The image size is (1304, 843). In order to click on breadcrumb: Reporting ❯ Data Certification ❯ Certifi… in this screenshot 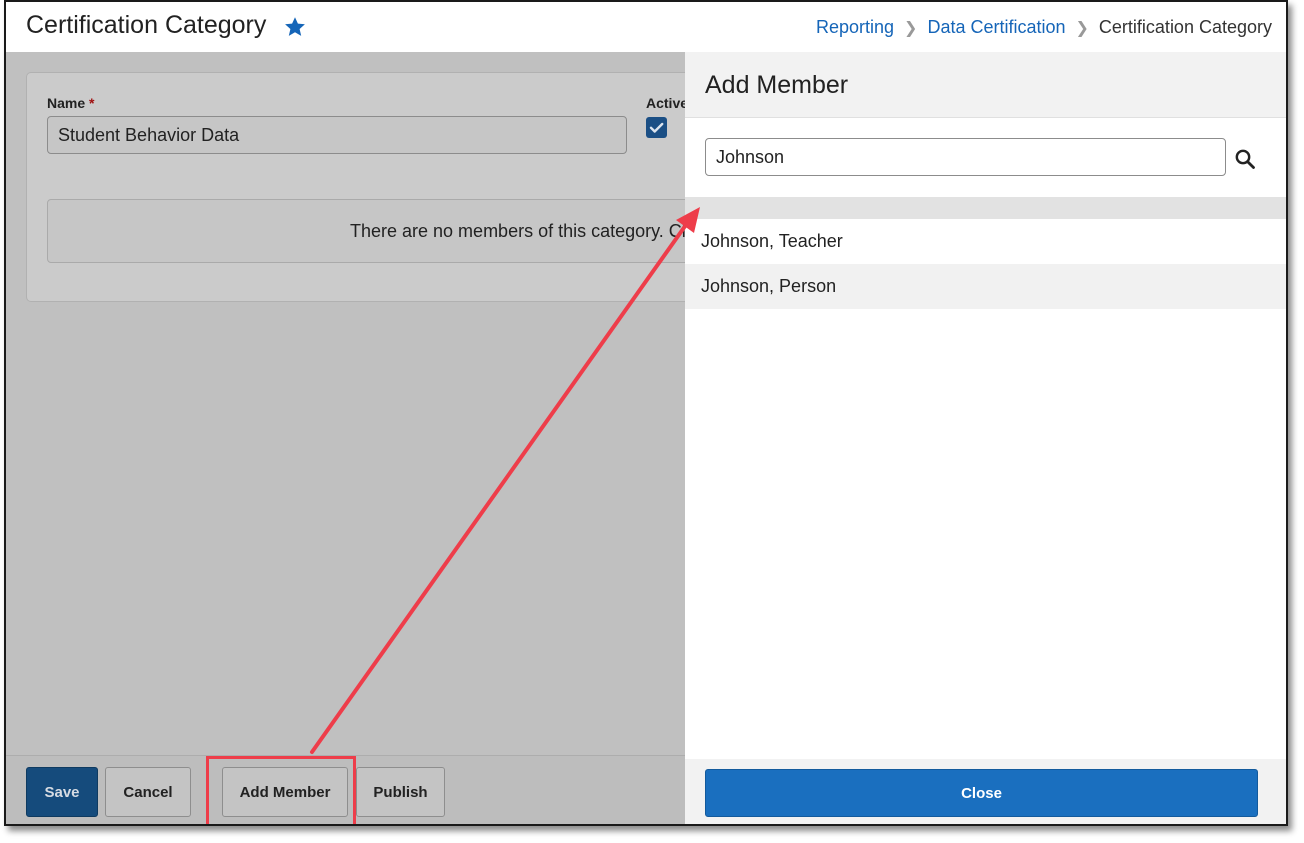, I will do `click(1044, 27)`.